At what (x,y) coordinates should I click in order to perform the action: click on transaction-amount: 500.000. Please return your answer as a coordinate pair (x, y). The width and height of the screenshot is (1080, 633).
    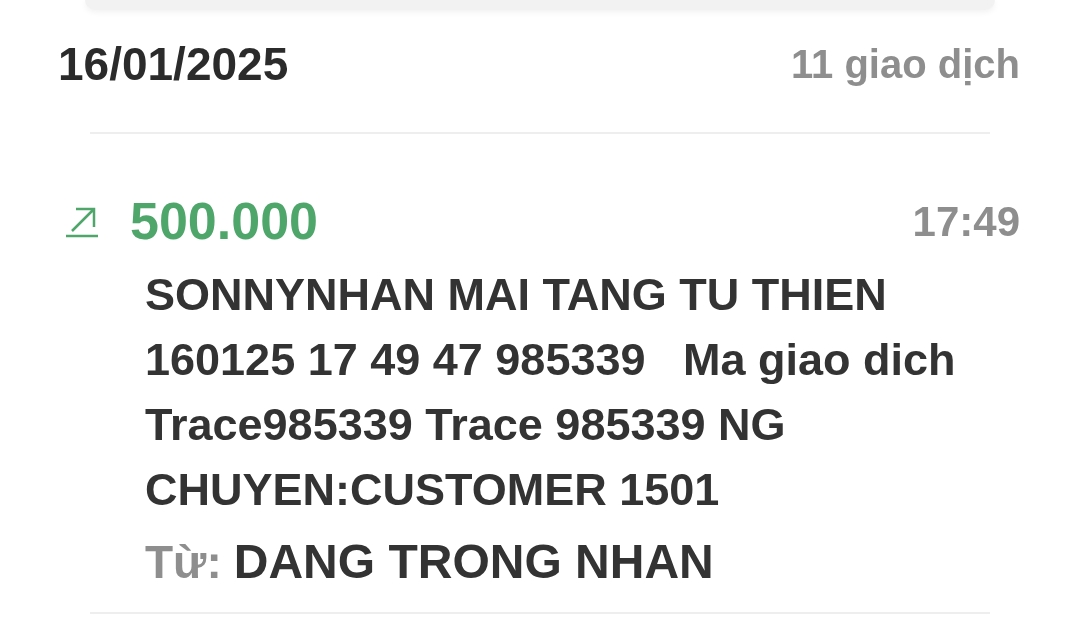
    Looking at the image, I should click on (224, 221).